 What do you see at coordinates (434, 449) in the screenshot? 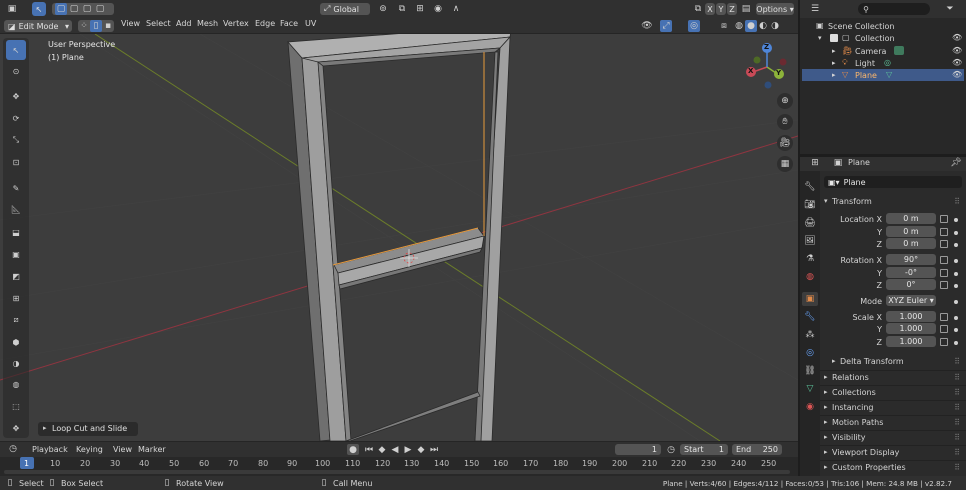
I see `jump-end-icon: ⏭` at bounding box center [434, 449].